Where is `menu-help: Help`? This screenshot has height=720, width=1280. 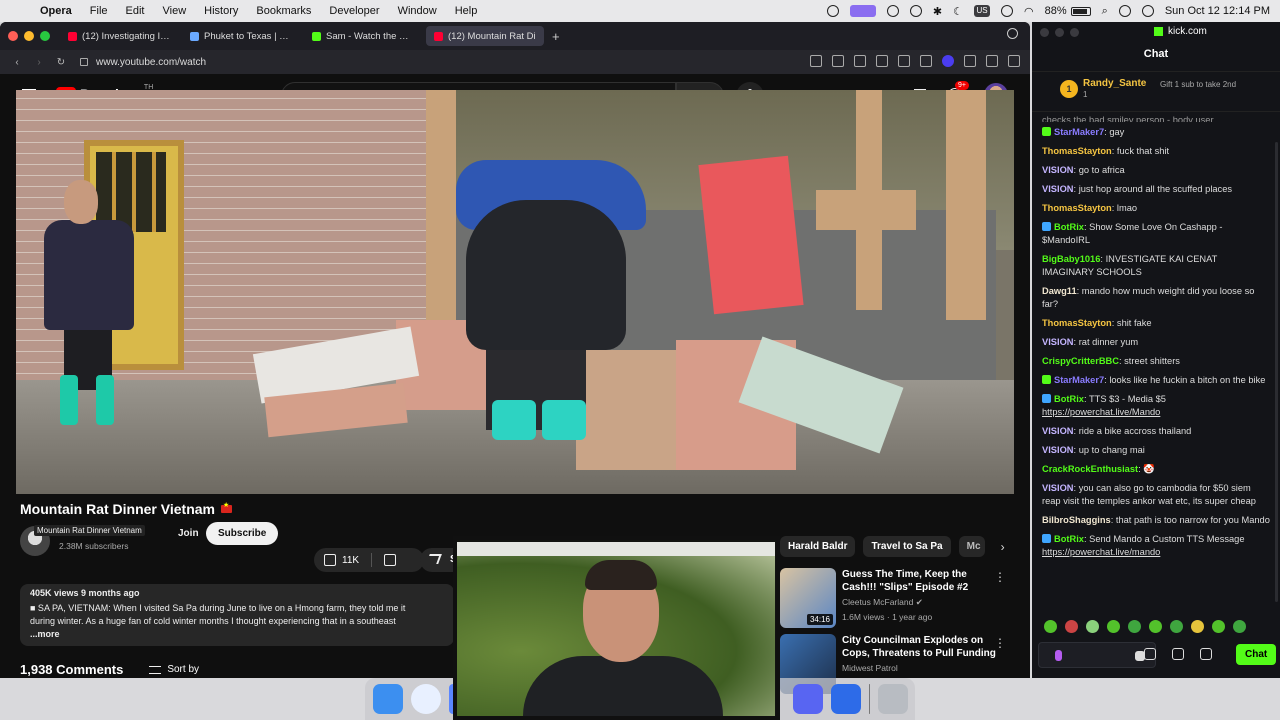 menu-help: Help is located at coordinates (466, 11).